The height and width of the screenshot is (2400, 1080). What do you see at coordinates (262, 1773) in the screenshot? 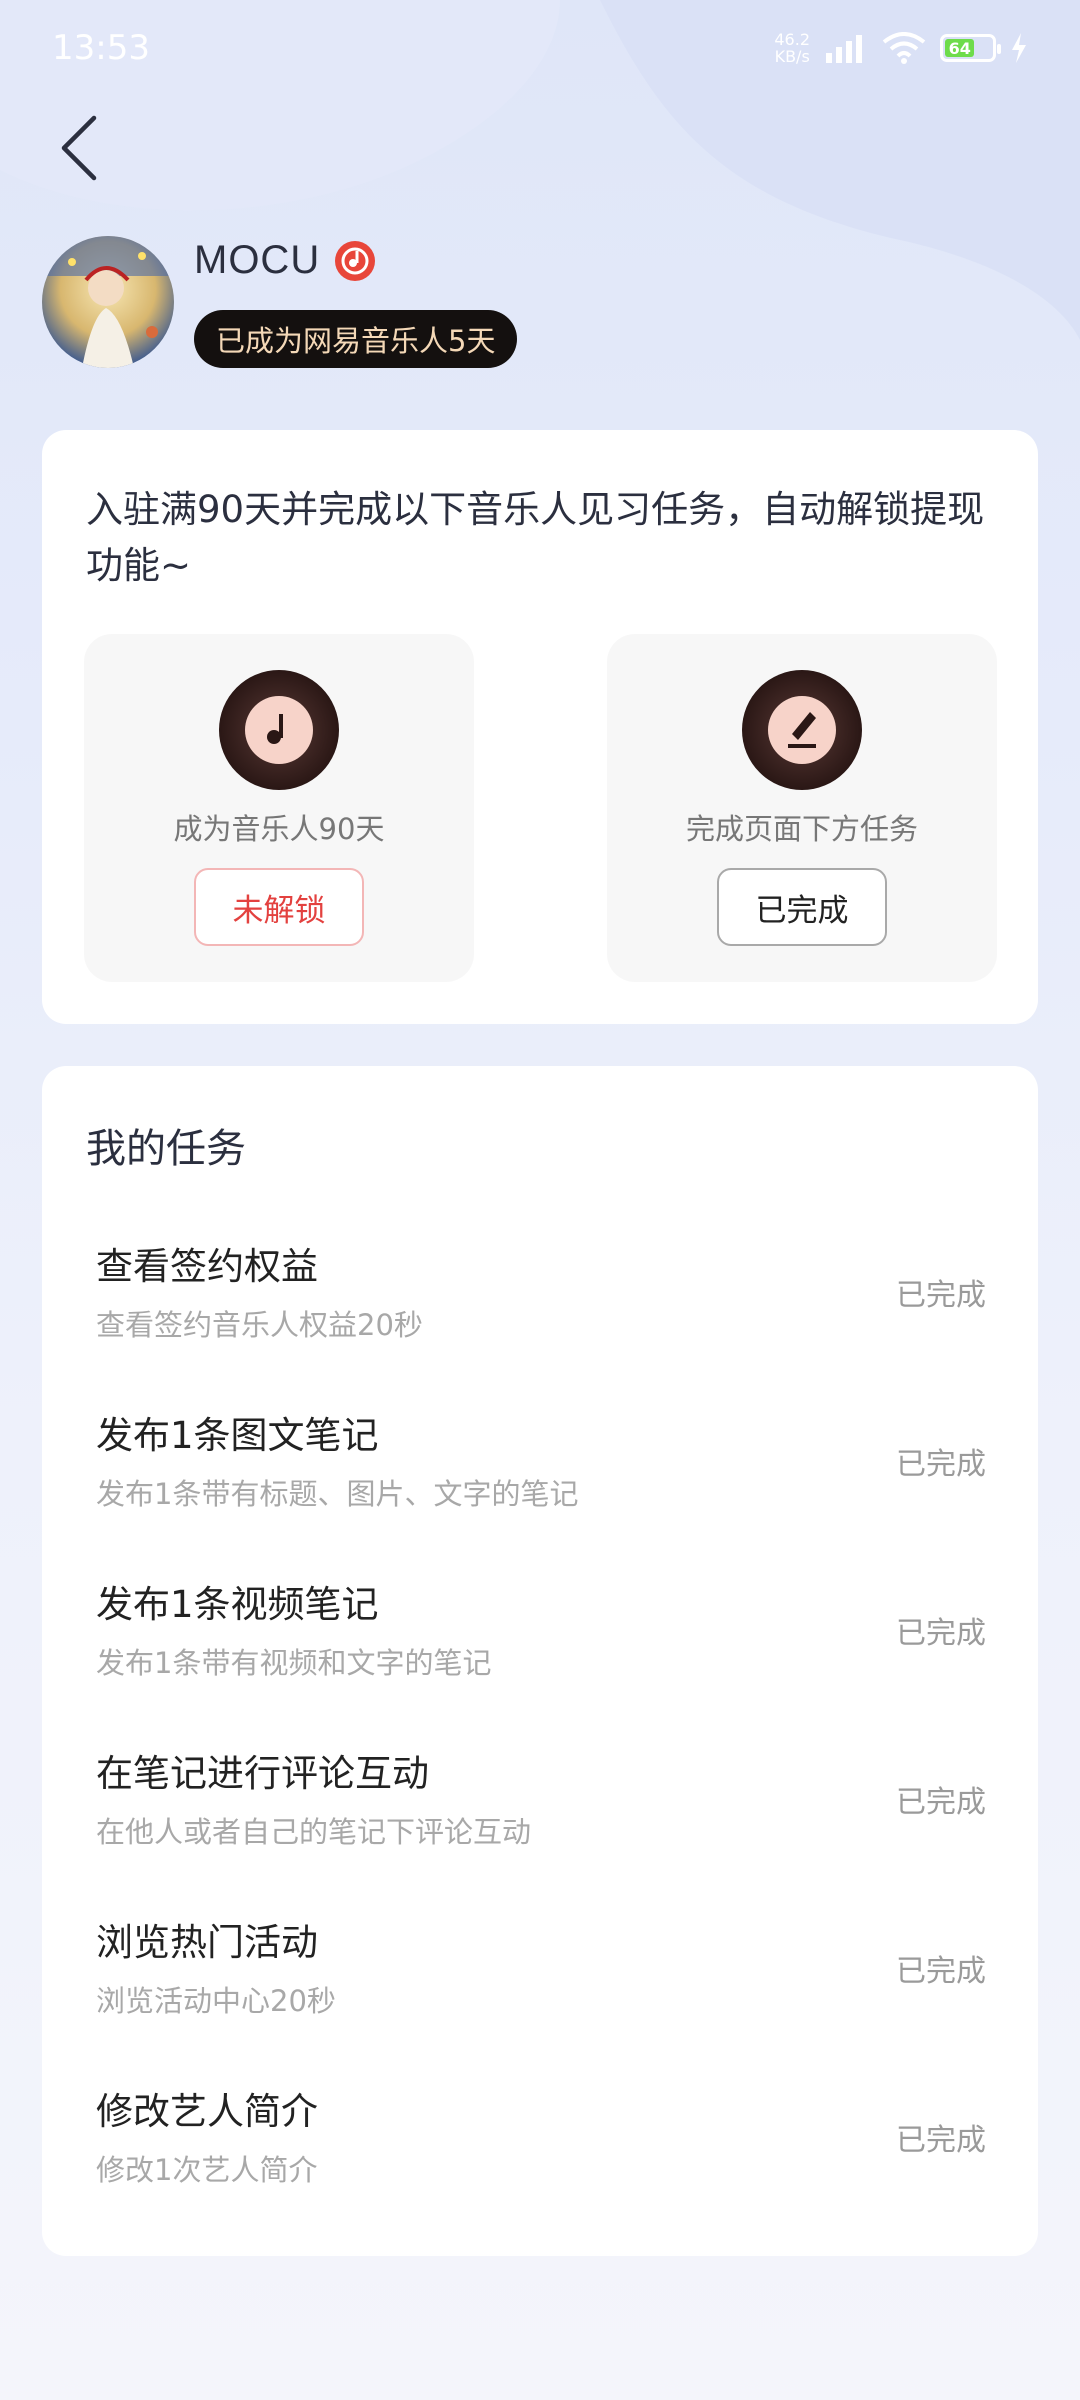
I see `task-title: 在笔记进行评论互动` at bounding box center [262, 1773].